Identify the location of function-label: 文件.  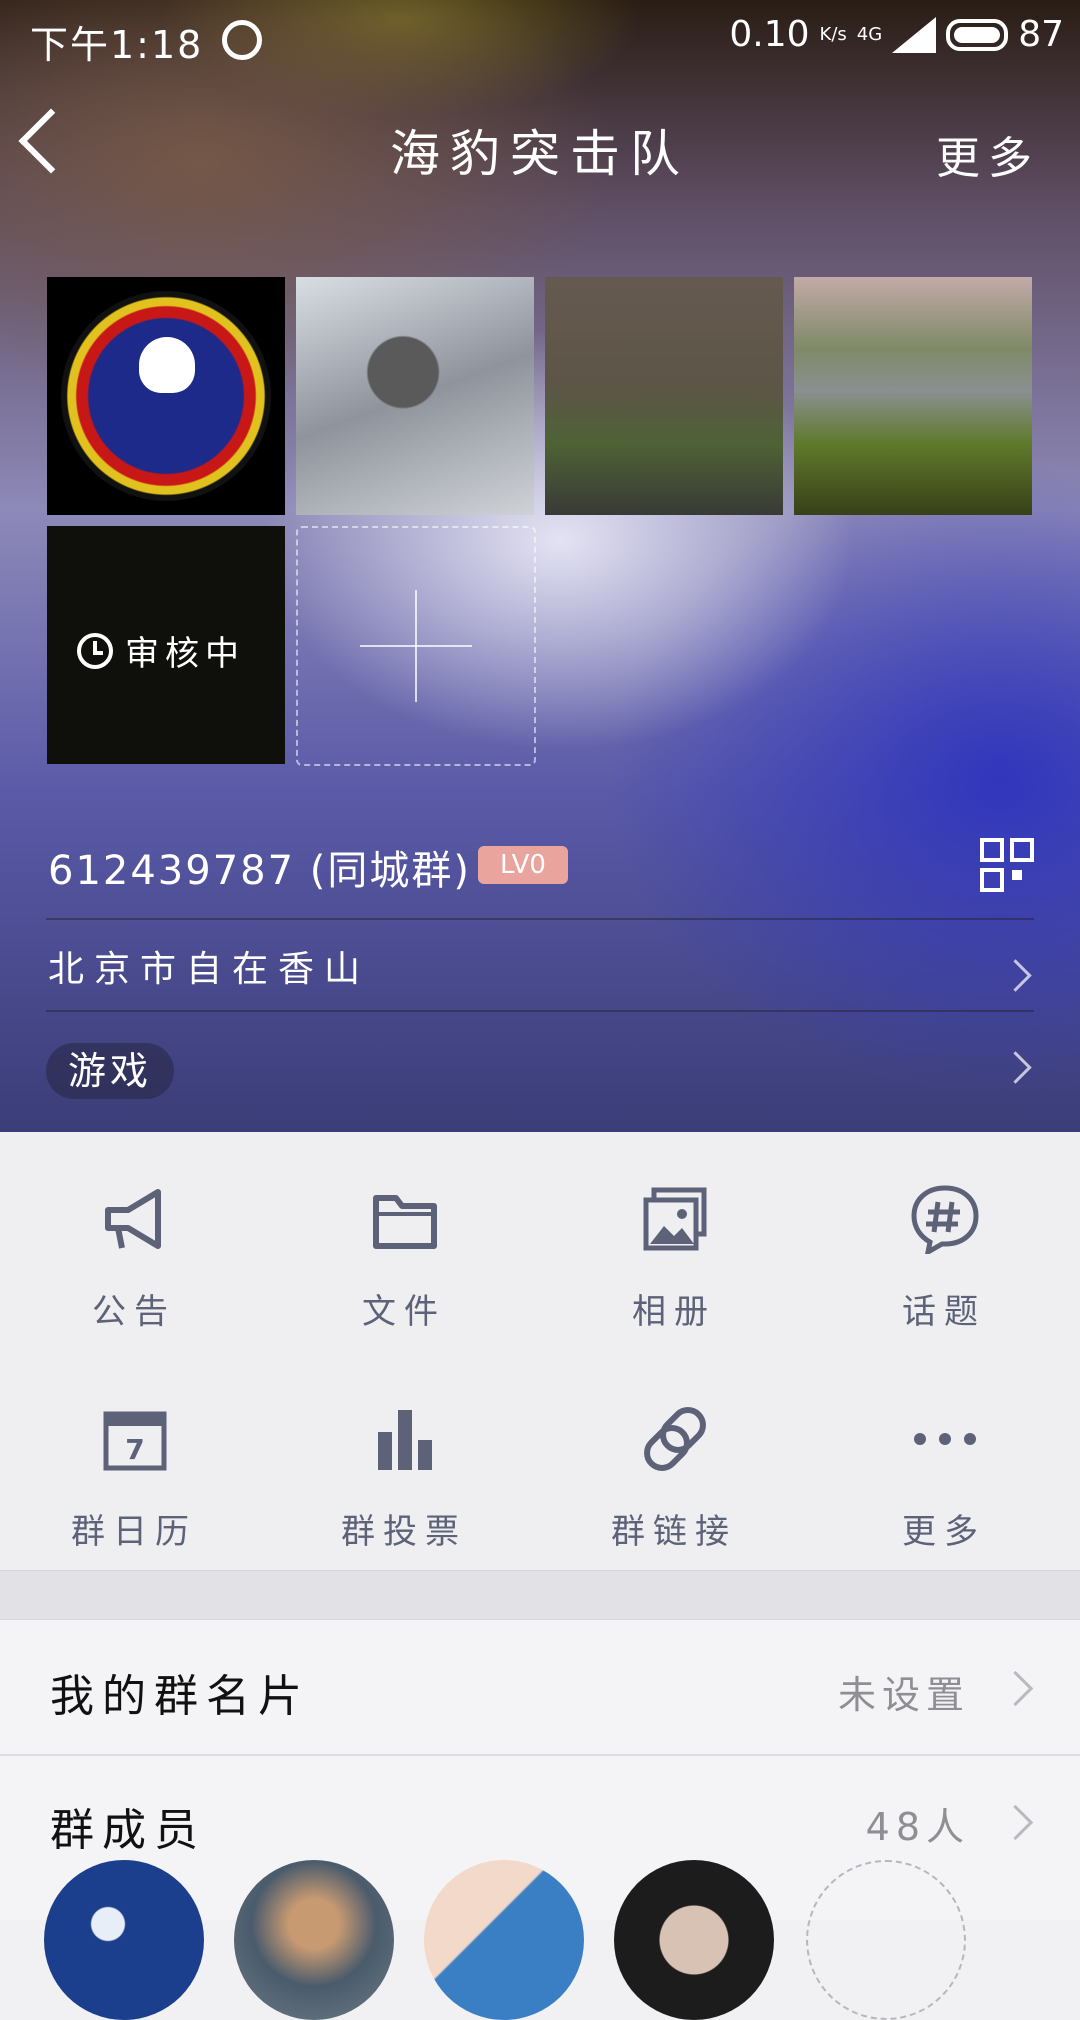
(404, 1312).